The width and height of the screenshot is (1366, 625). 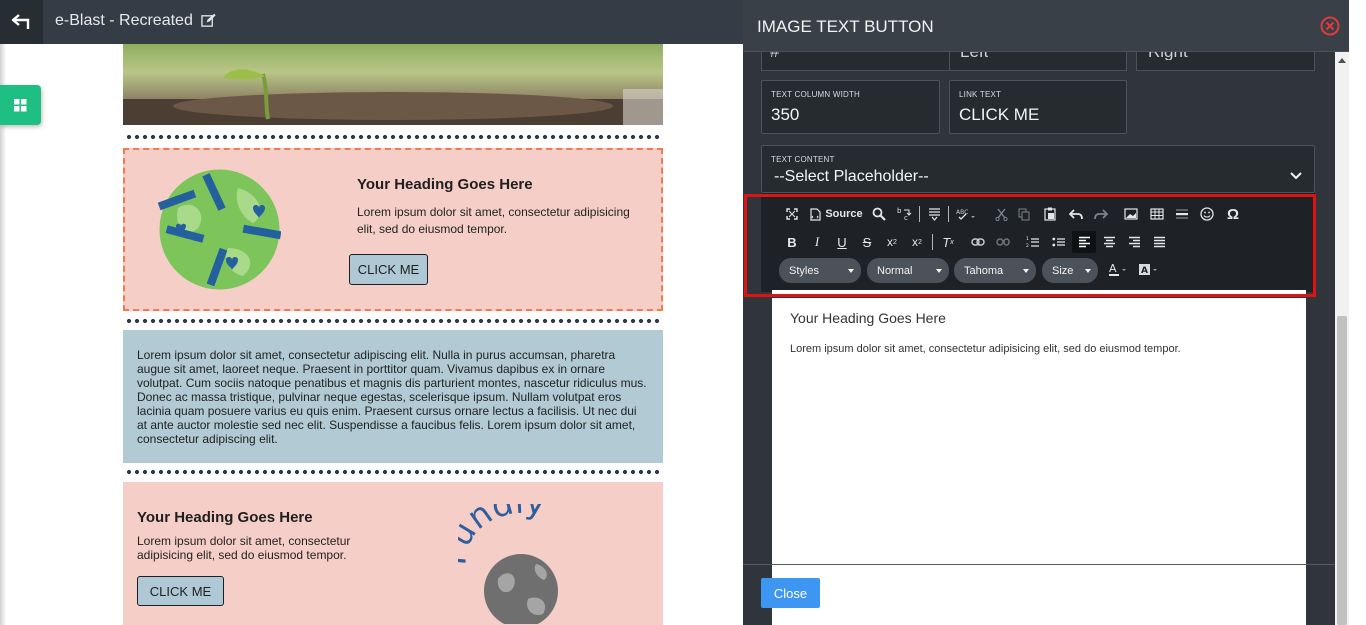 What do you see at coordinates (1024, 214) in the screenshot?
I see `copy-icon` at bounding box center [1024, 214].